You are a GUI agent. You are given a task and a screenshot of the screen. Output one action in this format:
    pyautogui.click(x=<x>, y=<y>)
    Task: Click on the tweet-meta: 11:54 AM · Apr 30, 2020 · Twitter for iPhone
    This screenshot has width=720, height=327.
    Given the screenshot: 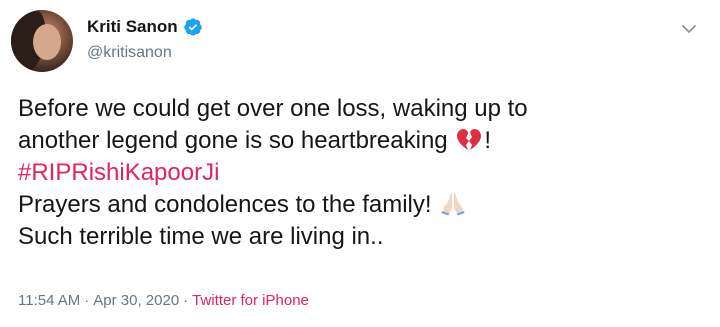 What is the action you would take?
    pyautogui.click(x=163, y=300)
    